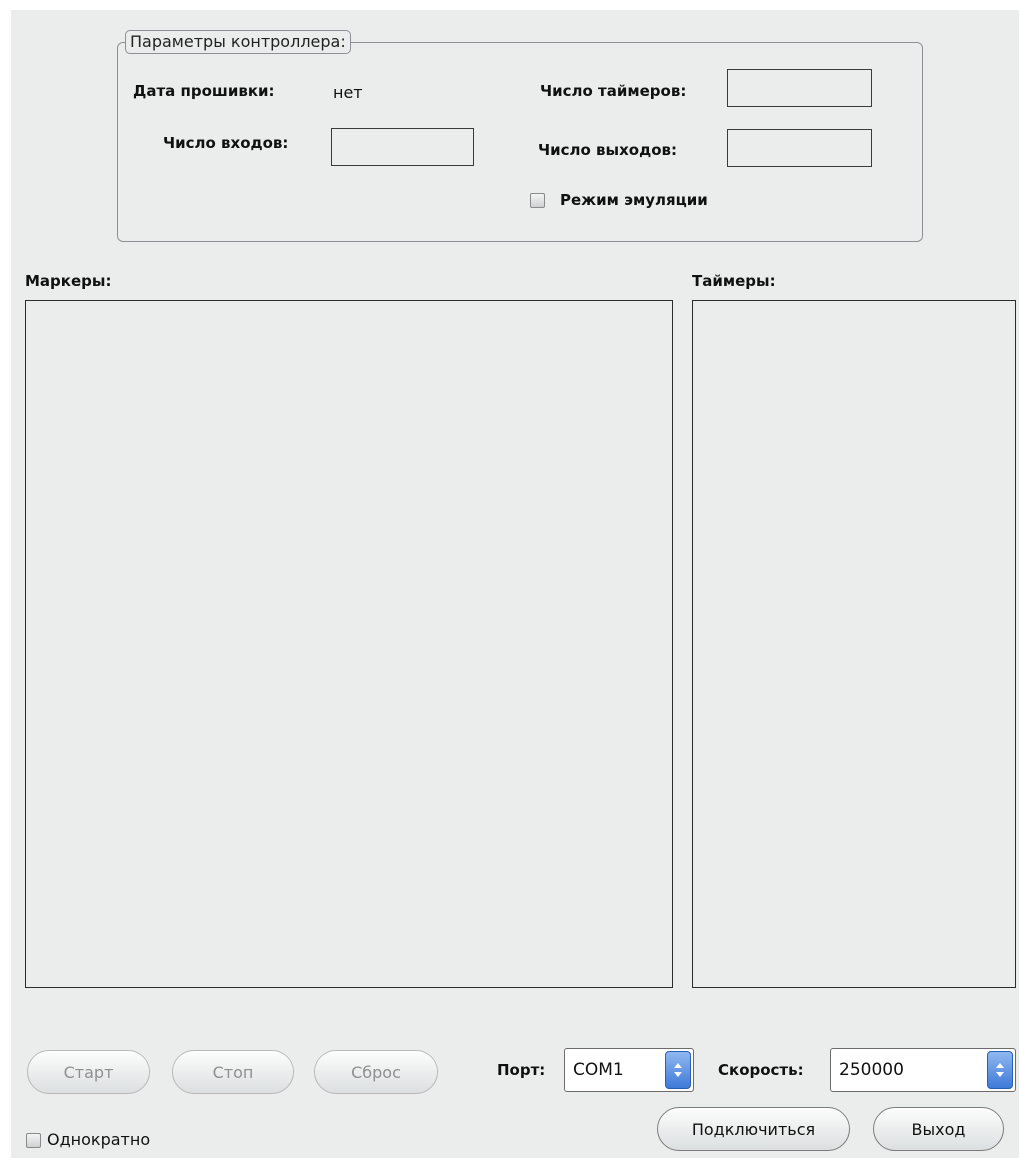 This screenshot has height=1167, width=1026. What do you see at coordinates (204, 91) in the screenshot?
I see `firmware-date-label: Дата прошивки:` at bounding box center [204, 91].